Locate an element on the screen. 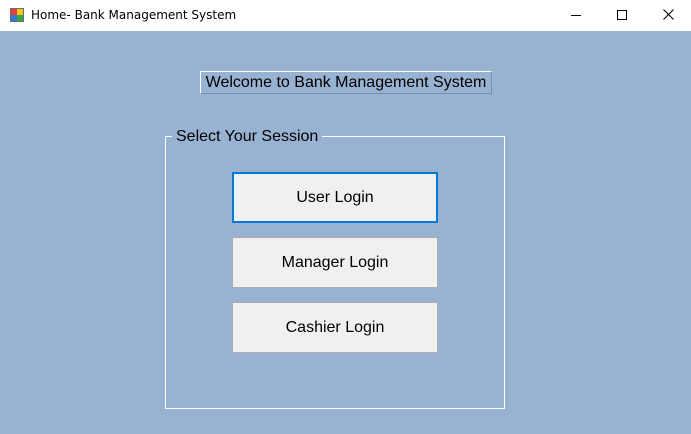 Image resolution: width=691 pixels, height=434 pixels. maximize-button is located at coordinates (622, 15).